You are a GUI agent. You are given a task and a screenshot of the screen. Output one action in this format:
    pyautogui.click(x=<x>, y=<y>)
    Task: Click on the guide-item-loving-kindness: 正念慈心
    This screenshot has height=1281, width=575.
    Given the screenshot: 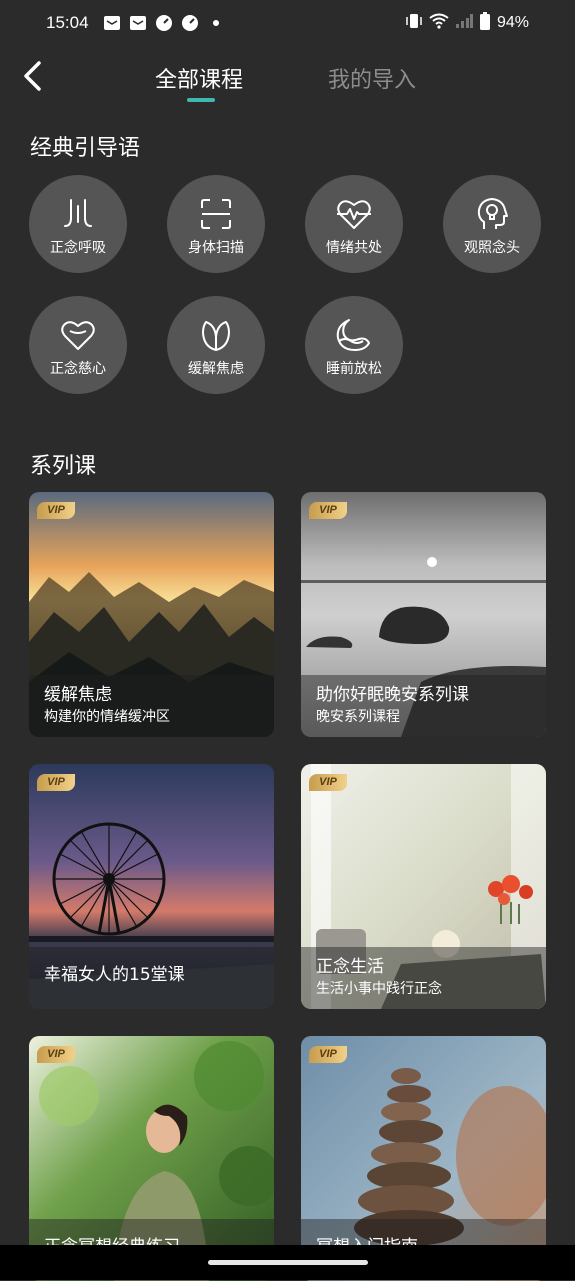 What is the action you would take?
    pyautogui.click(x=78, y=345)
    